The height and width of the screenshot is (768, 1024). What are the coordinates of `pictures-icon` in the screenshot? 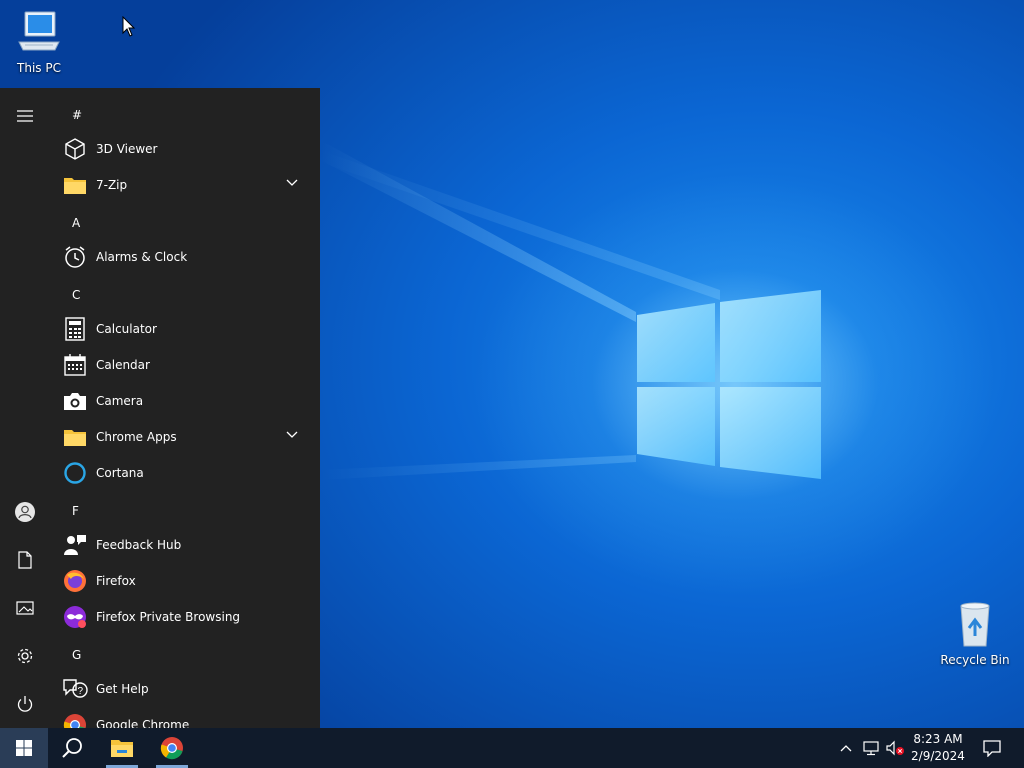 It's located at (25, 608).